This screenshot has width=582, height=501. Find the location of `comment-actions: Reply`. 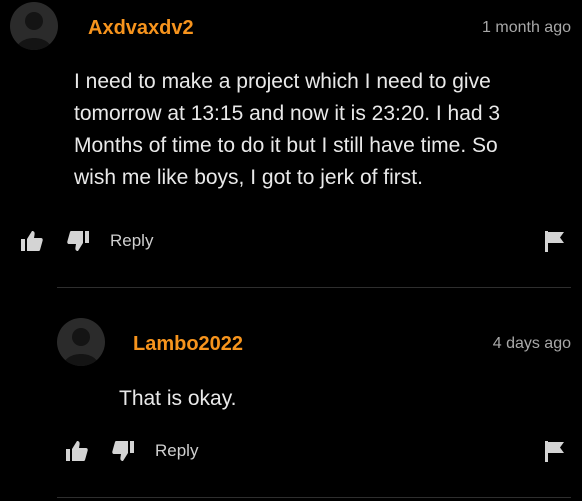

comment-actions: Reply is located at coordinates (318, 452).